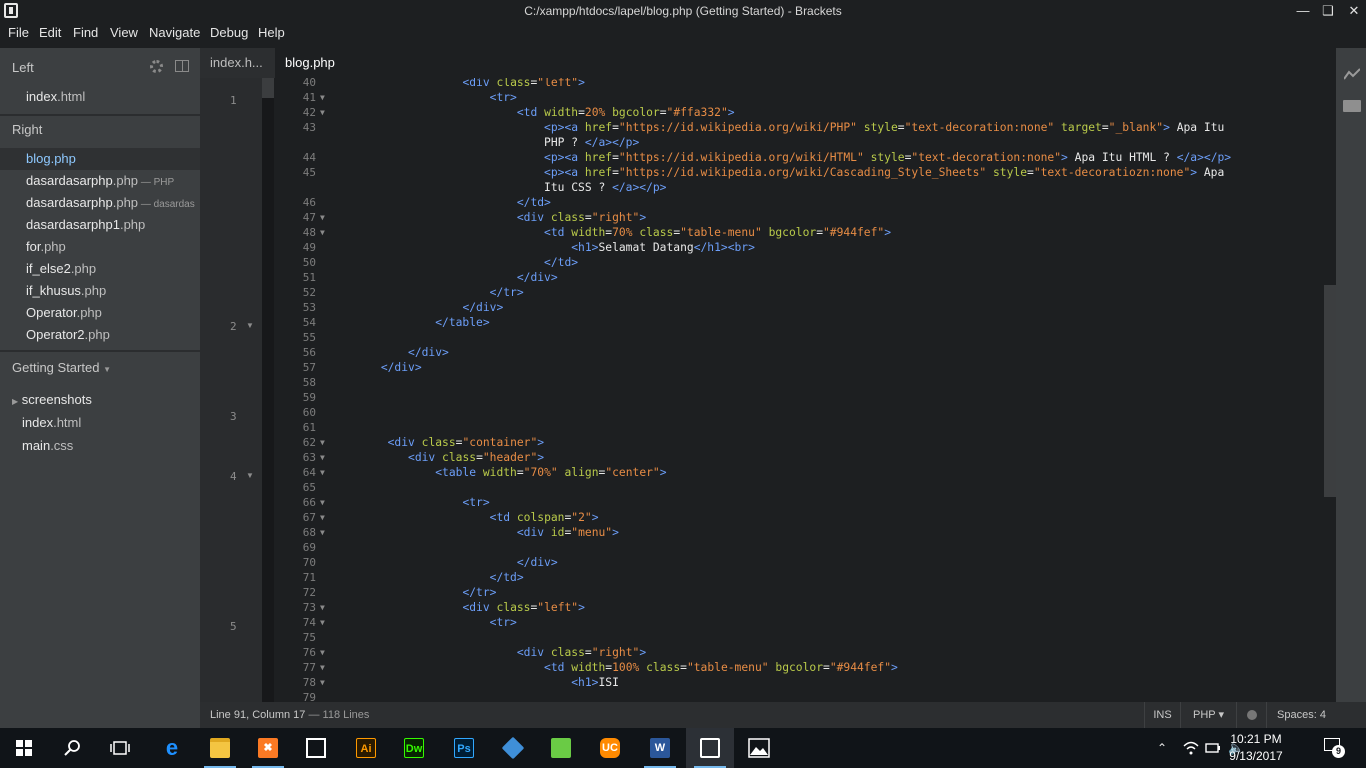  I want to click on code-line: 71 </td>, so click(762, 577).